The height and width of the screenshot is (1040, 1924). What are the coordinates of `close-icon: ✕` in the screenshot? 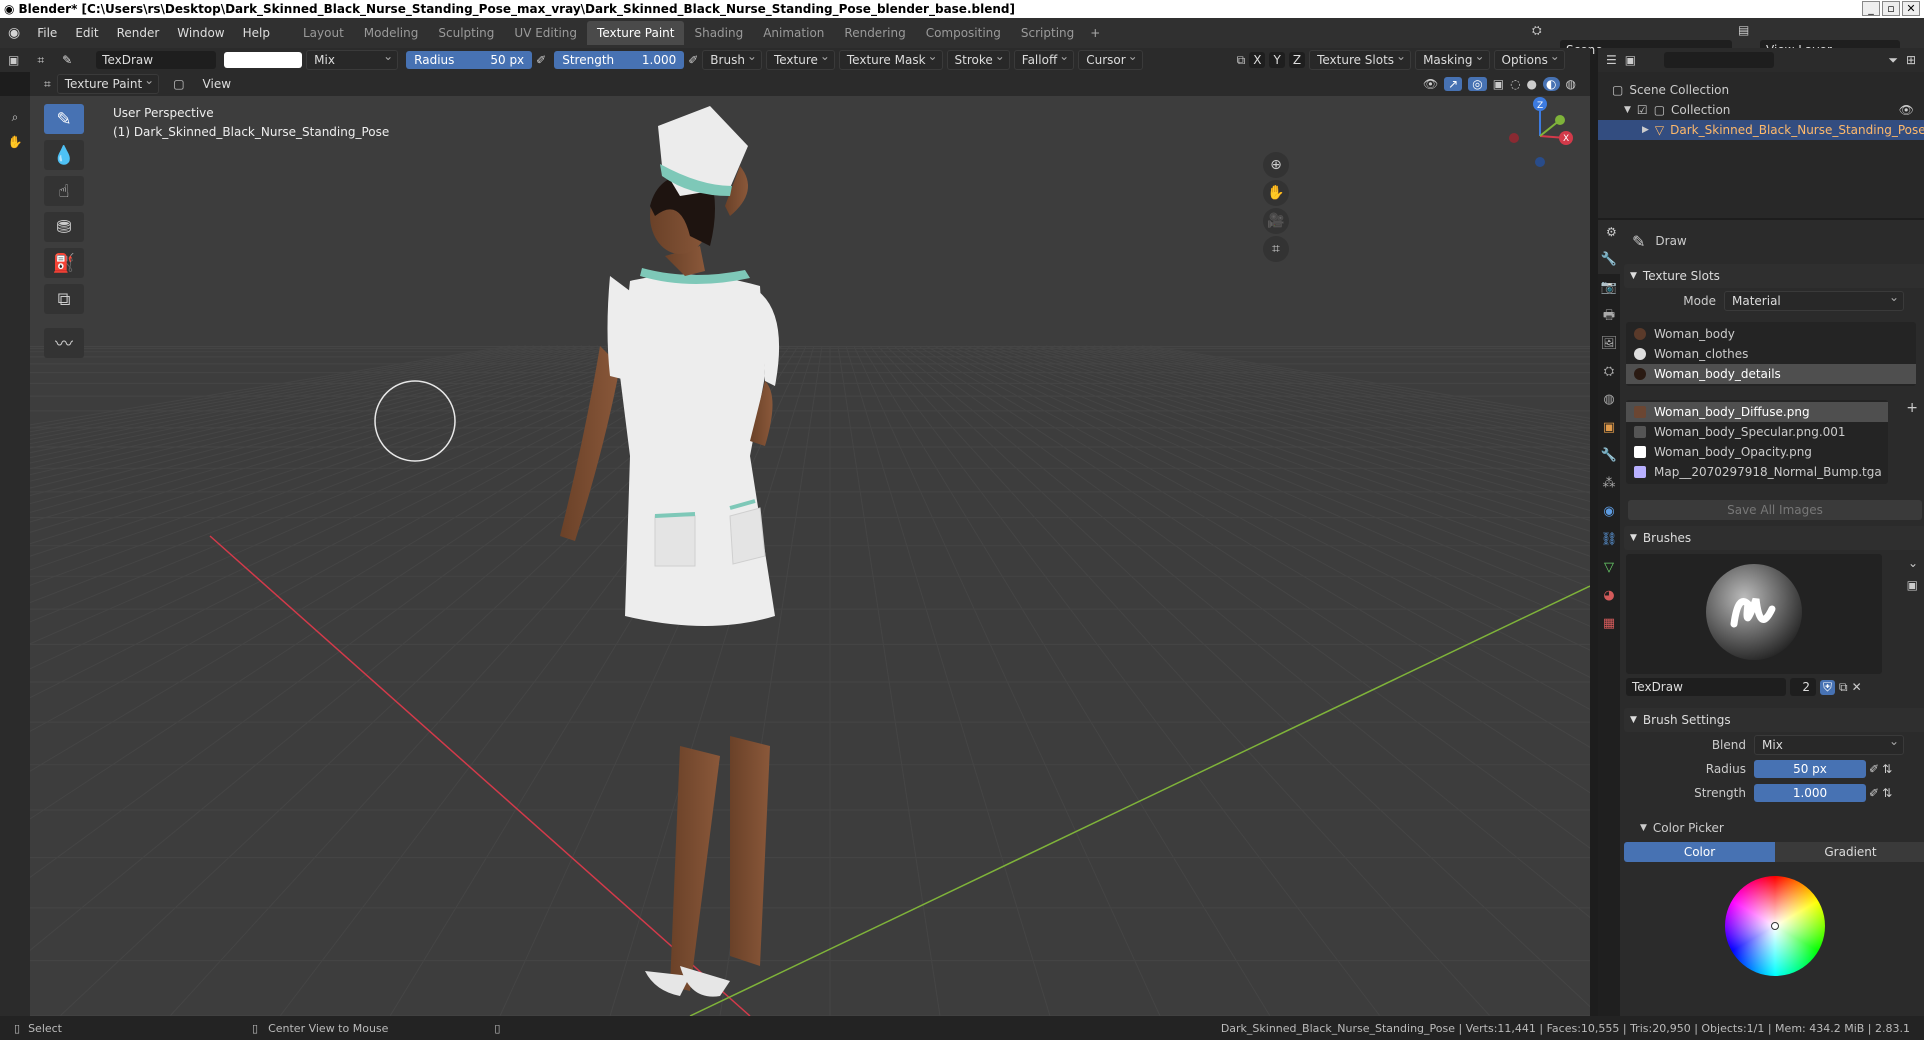 It's located at (1911, 8).